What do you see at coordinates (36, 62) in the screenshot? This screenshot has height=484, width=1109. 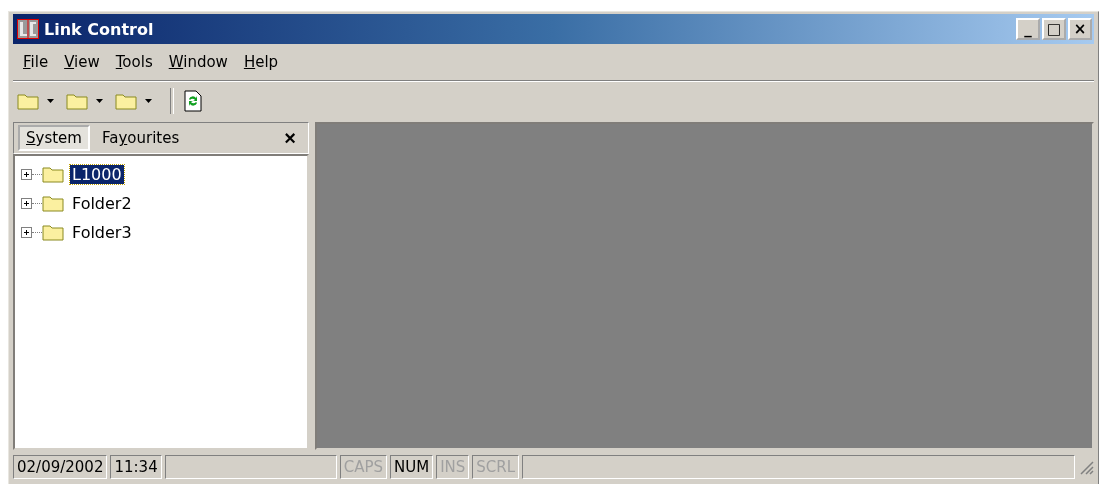 I see `menu-item: File` at bounding box center [36, 62].